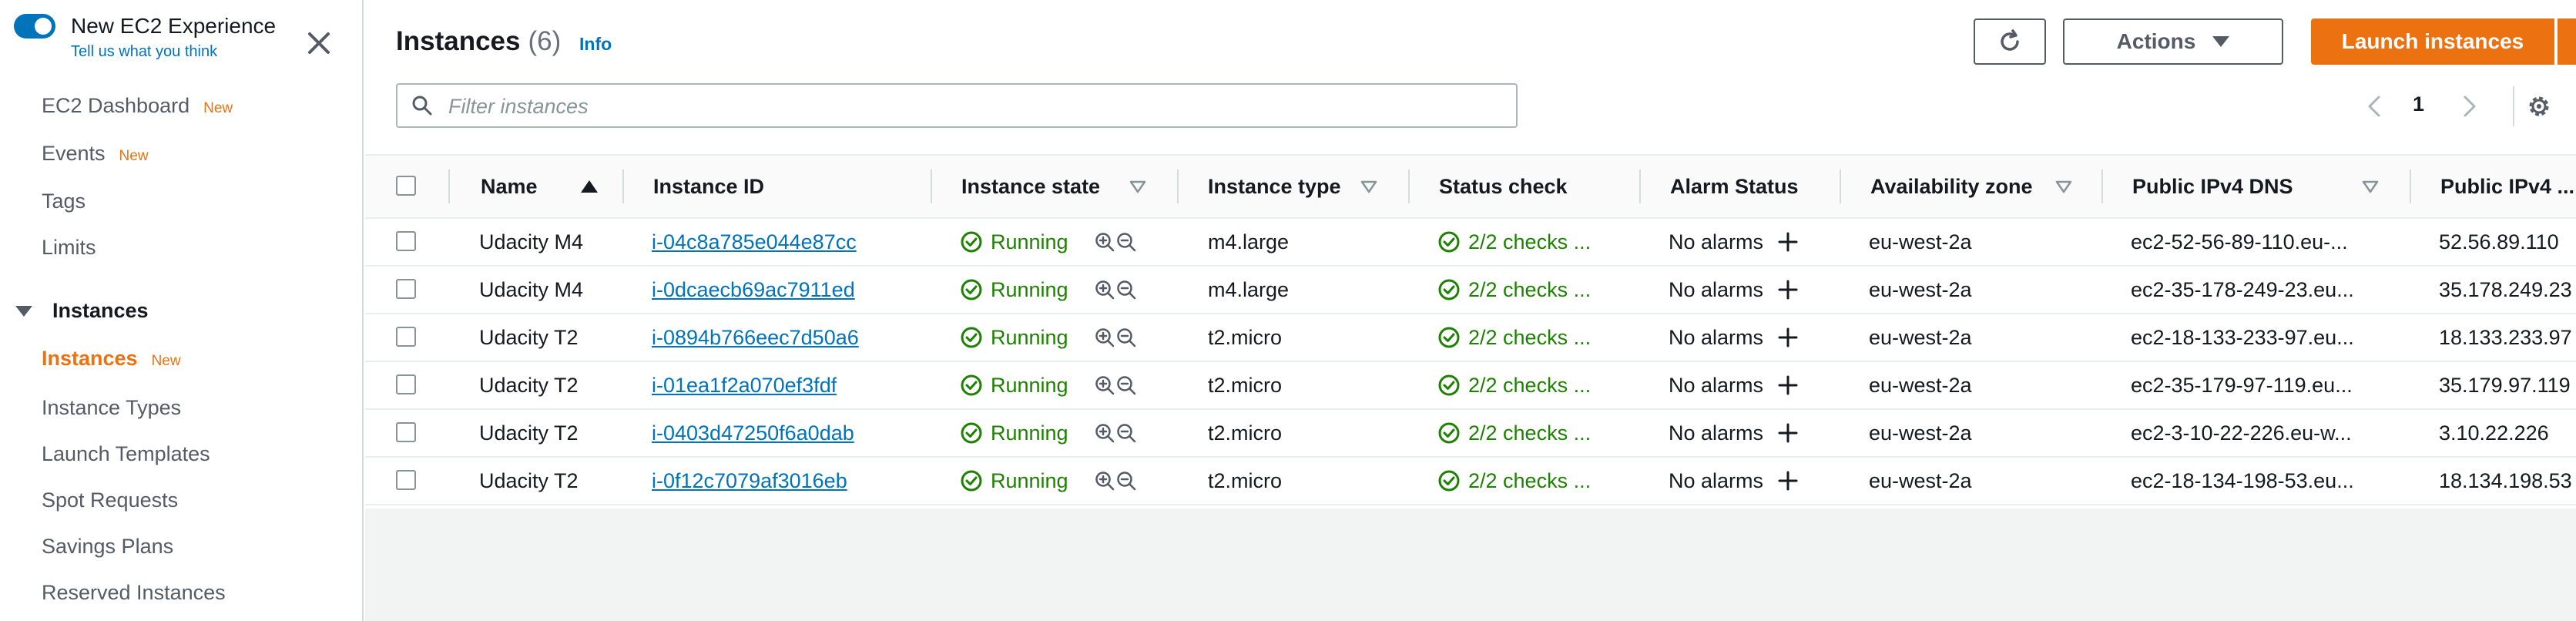  What do you see at coordinates (2505, 385) in the screenshot?
I see `public-ipv4-address: 35.179.97.119` at bounding box center [2505, 385].